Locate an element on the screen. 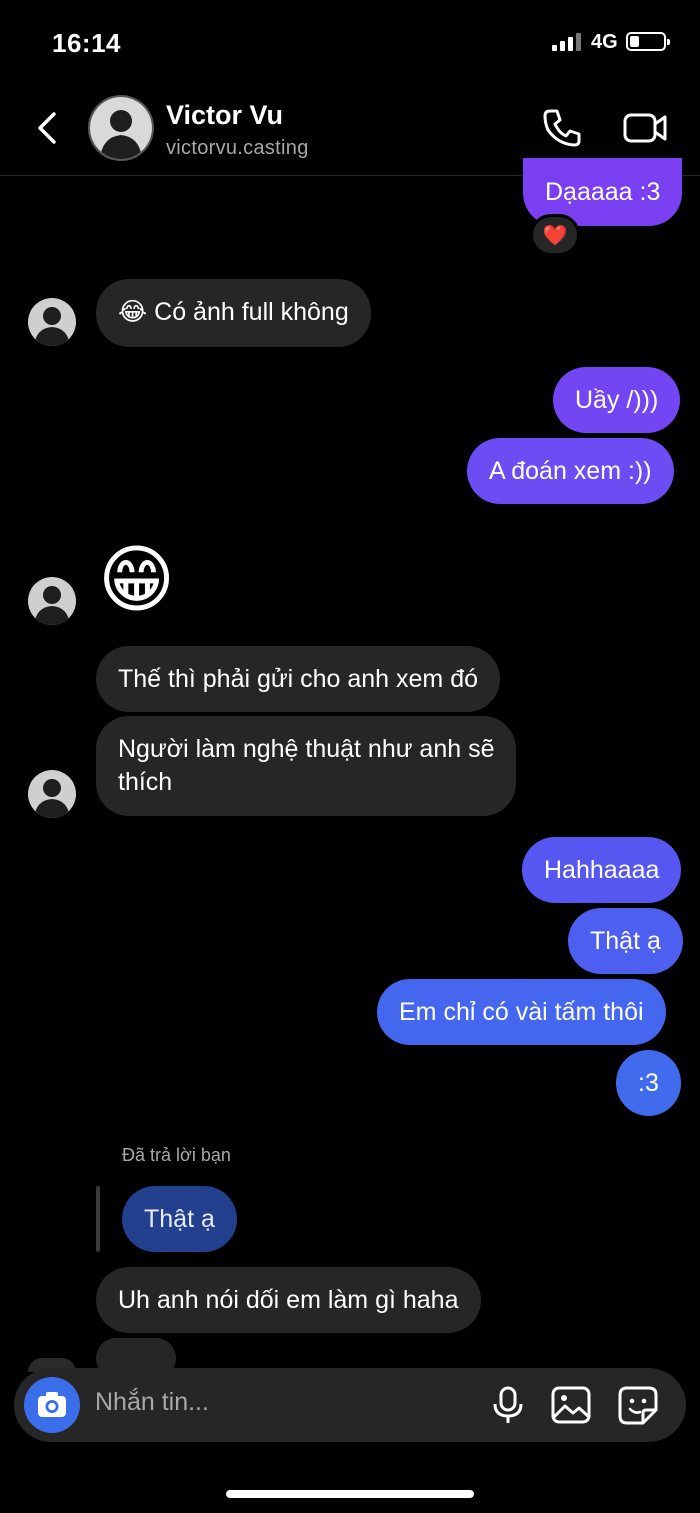  status-time: 16:14 is located at coordinates (86, 43).